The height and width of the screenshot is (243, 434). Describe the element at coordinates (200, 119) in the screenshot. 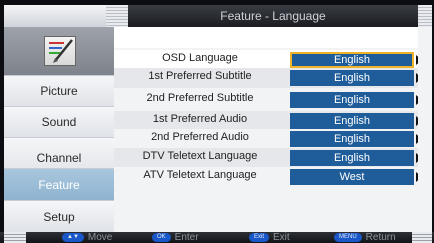

I see `setting-label: 1st Preferred Audio` at that location.